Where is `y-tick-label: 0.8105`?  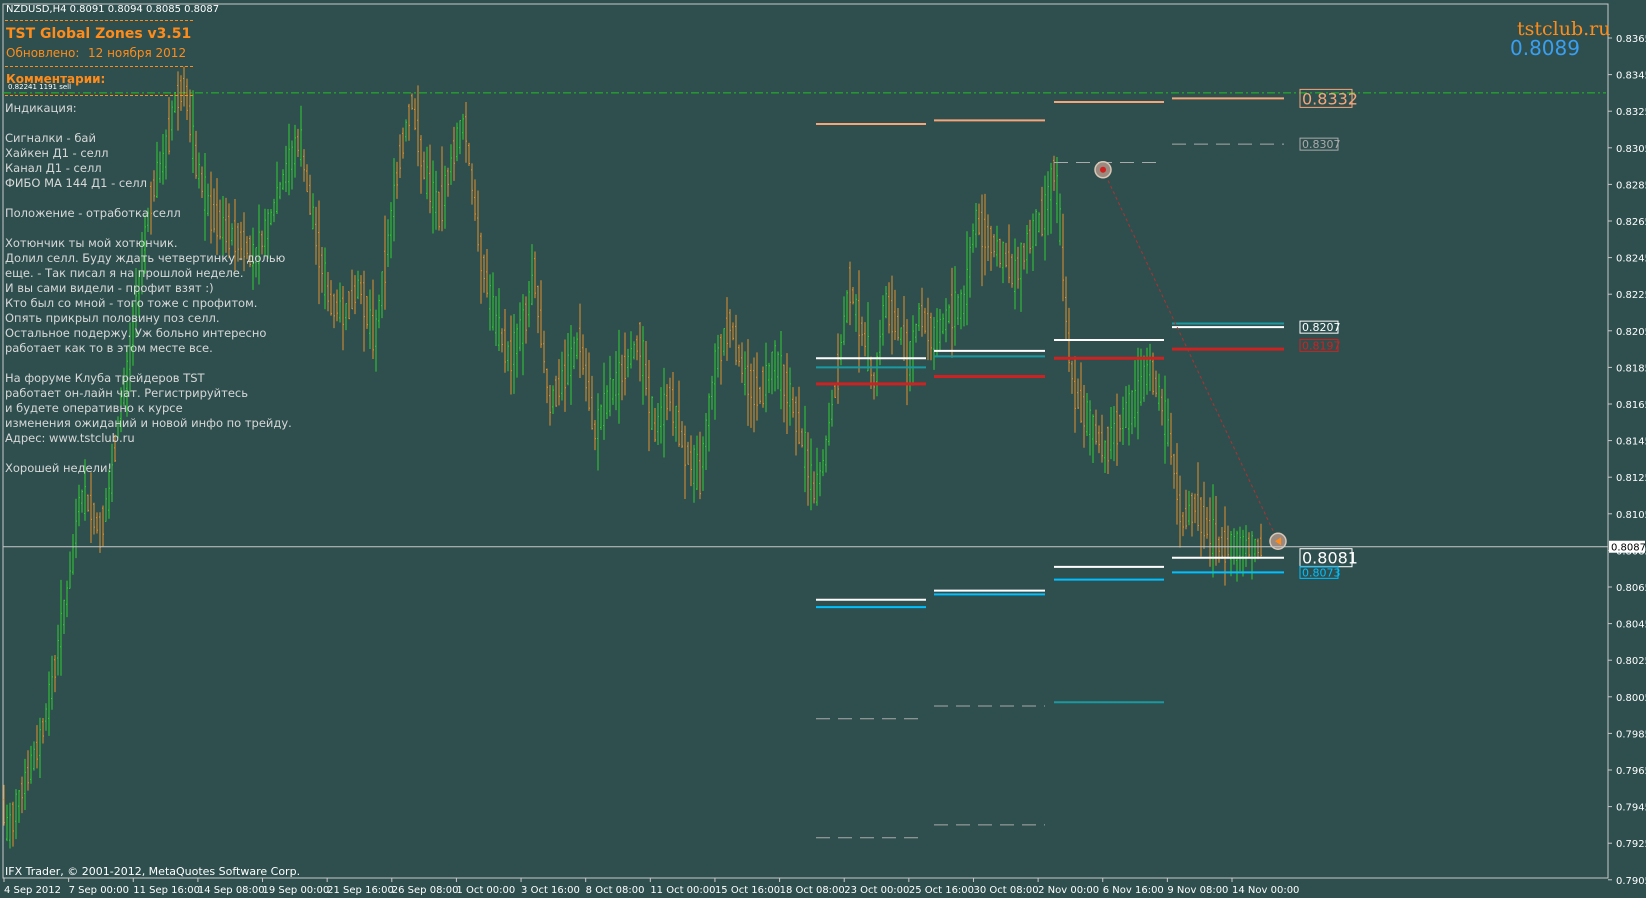
y-tick-label: 0.8105 is located at coordinates (1631, 515).